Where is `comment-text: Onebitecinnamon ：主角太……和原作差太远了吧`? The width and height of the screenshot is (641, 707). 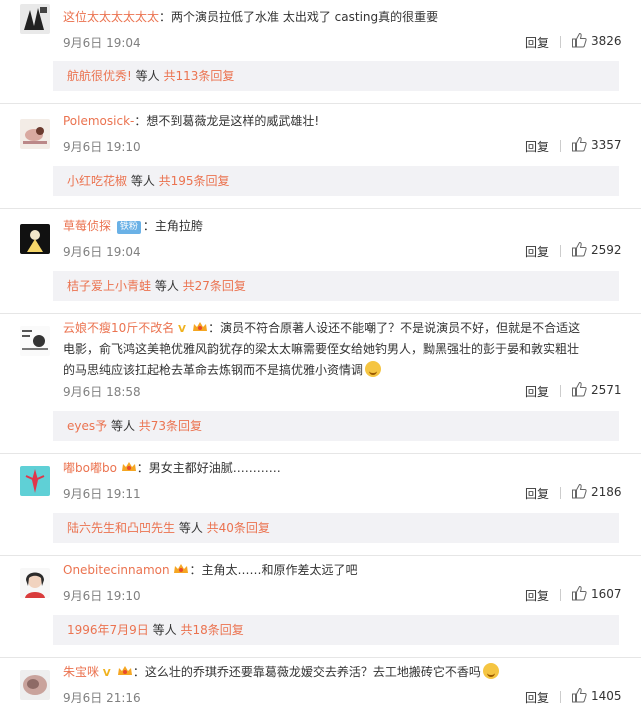 comment-text: Onebitecinnamon ：主角太……和原作差太远了吧 is located at coordinates (210, 570).